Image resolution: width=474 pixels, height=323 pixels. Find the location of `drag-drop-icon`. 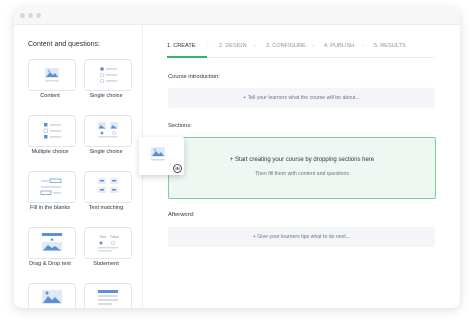

drag-drop-icon is located at coordinates (52, 242).